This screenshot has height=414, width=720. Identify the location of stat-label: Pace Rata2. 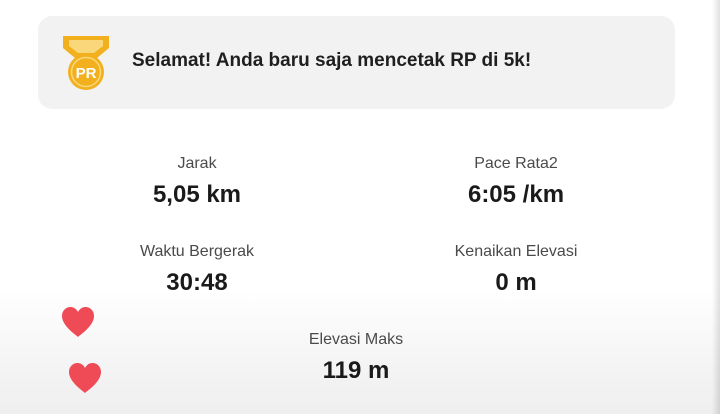
(516, 163).